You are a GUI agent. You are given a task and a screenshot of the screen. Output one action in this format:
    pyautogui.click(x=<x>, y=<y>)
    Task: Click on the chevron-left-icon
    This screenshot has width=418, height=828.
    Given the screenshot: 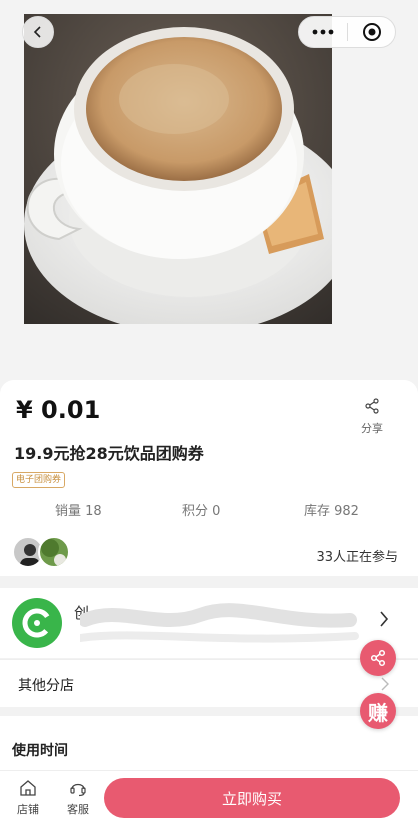 What is the action you would take?
    pyautogui.click(x=37, y=32)
    